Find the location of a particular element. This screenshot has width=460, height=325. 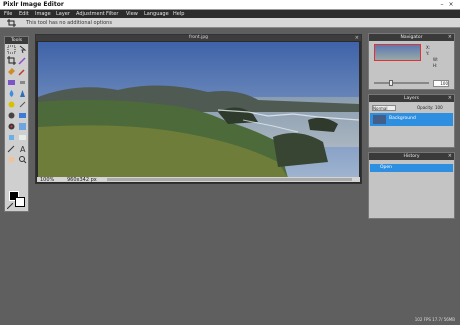

opacity-label: Opacity: is located at coordinates (425, 107).